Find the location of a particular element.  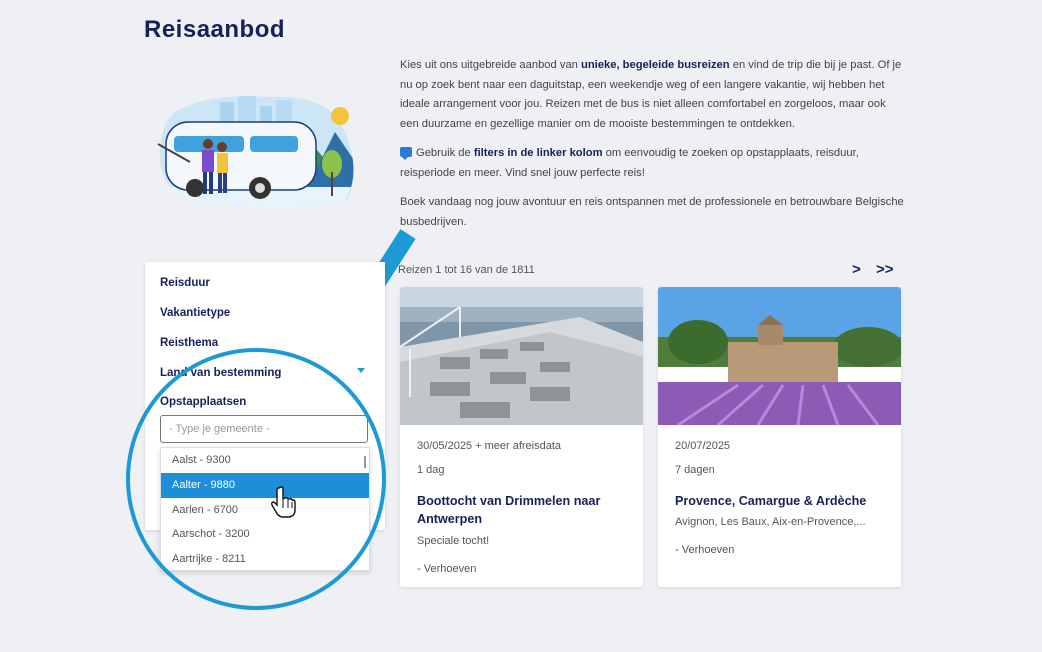

trip-title: Boottocht van Drimmelen naar Antwerpen is located at coordinates (524, 510).